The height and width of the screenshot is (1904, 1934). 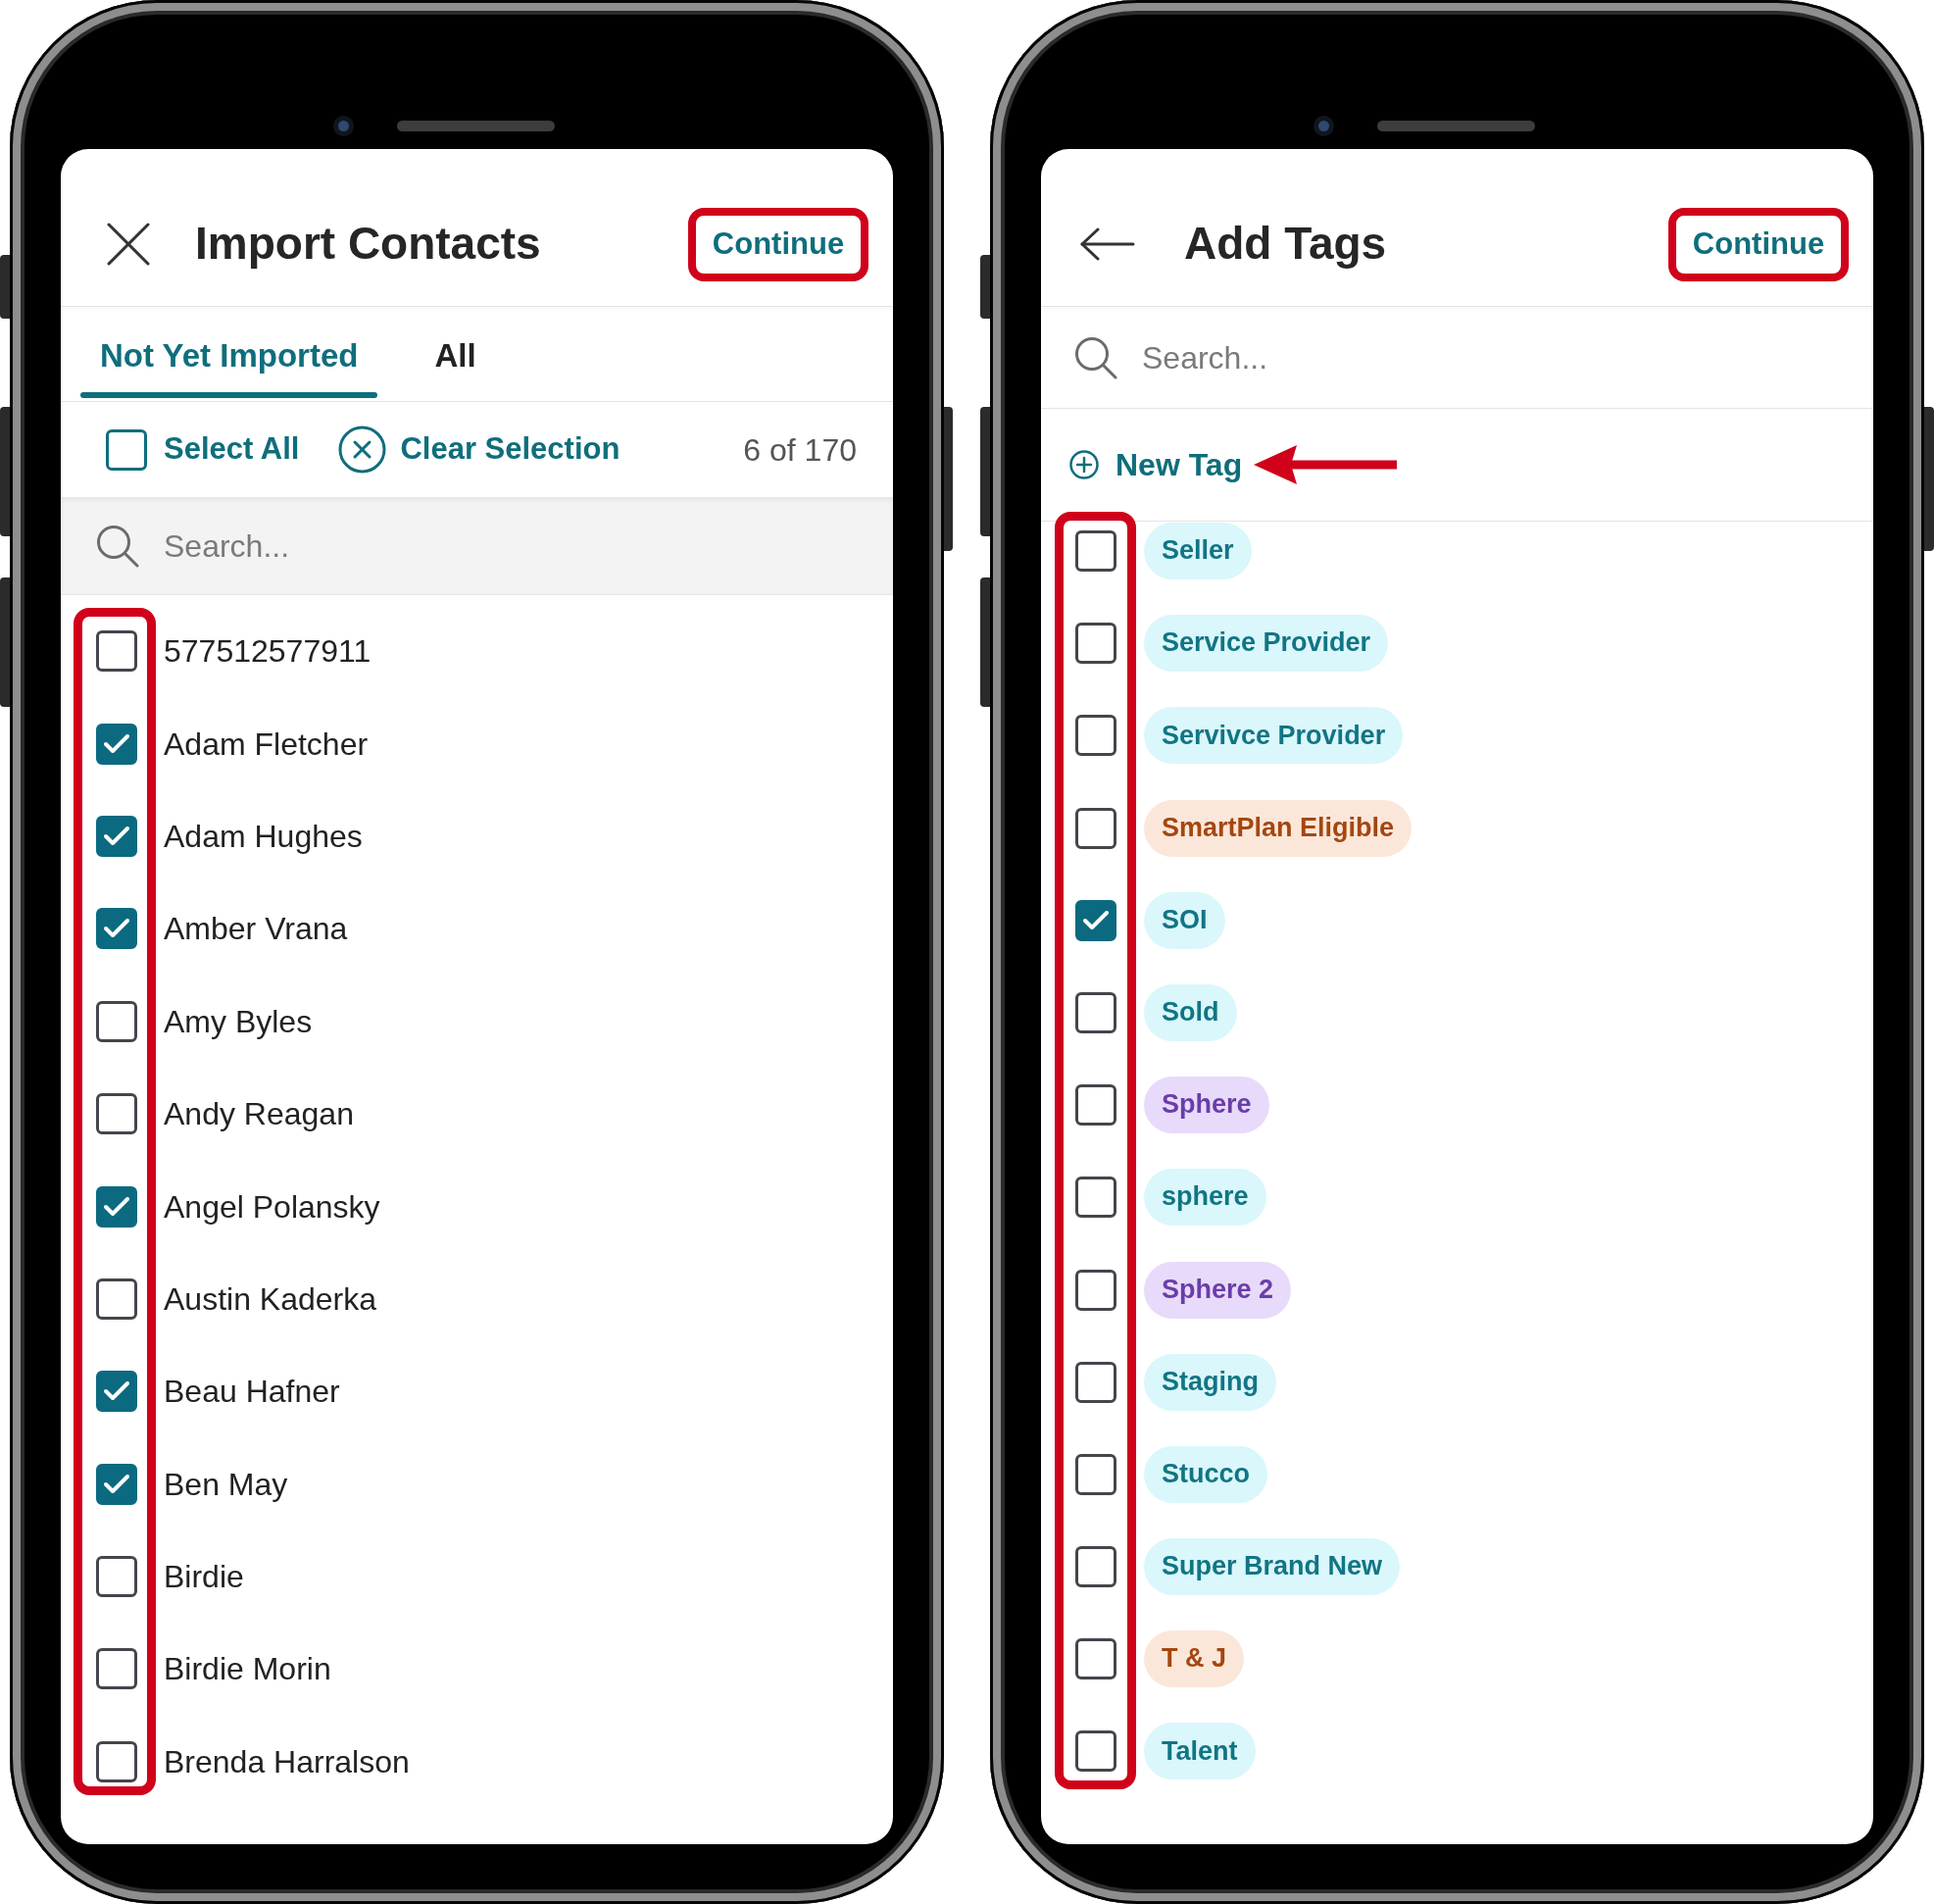 What do you see at coordinates (238, 1021) in the screenshot?
I see `contact-name: Amy Byles` at bounding box center [238, 1021].